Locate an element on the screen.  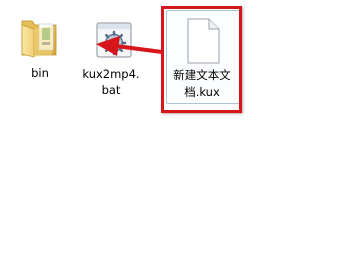
file-label-kux2mp4-line1: kux2mp4. is located at coordinates (111, 74).